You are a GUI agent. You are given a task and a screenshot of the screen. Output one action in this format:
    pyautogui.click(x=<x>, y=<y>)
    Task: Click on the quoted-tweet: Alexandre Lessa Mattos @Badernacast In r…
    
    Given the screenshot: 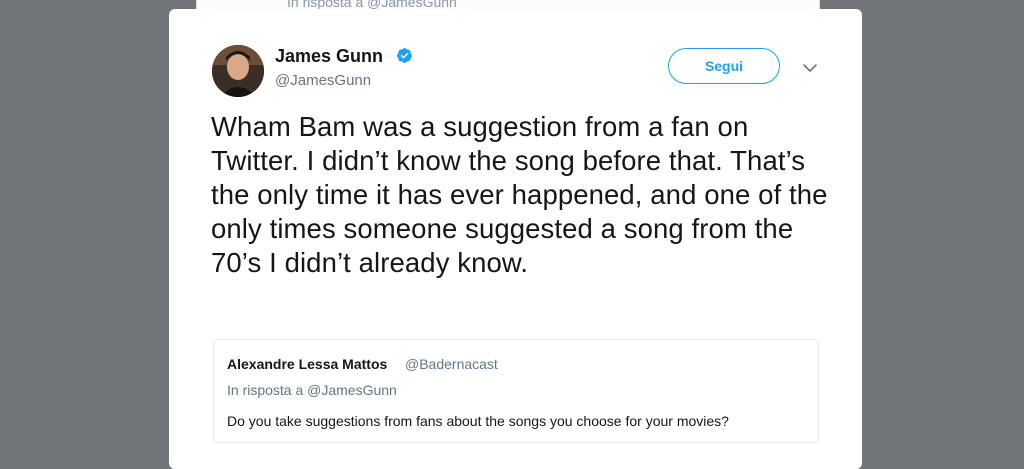 What is the action you would take?
    pyautogui.click(x=516, y=391)
    